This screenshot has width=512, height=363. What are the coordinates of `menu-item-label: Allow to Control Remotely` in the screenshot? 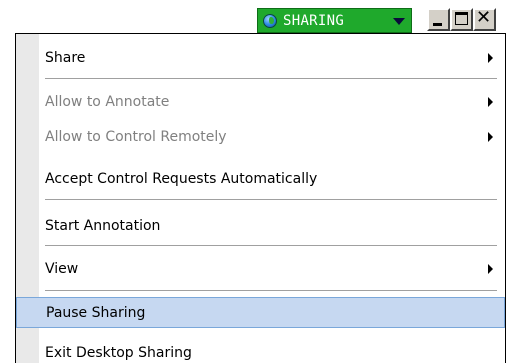 It's located at (136, 137).